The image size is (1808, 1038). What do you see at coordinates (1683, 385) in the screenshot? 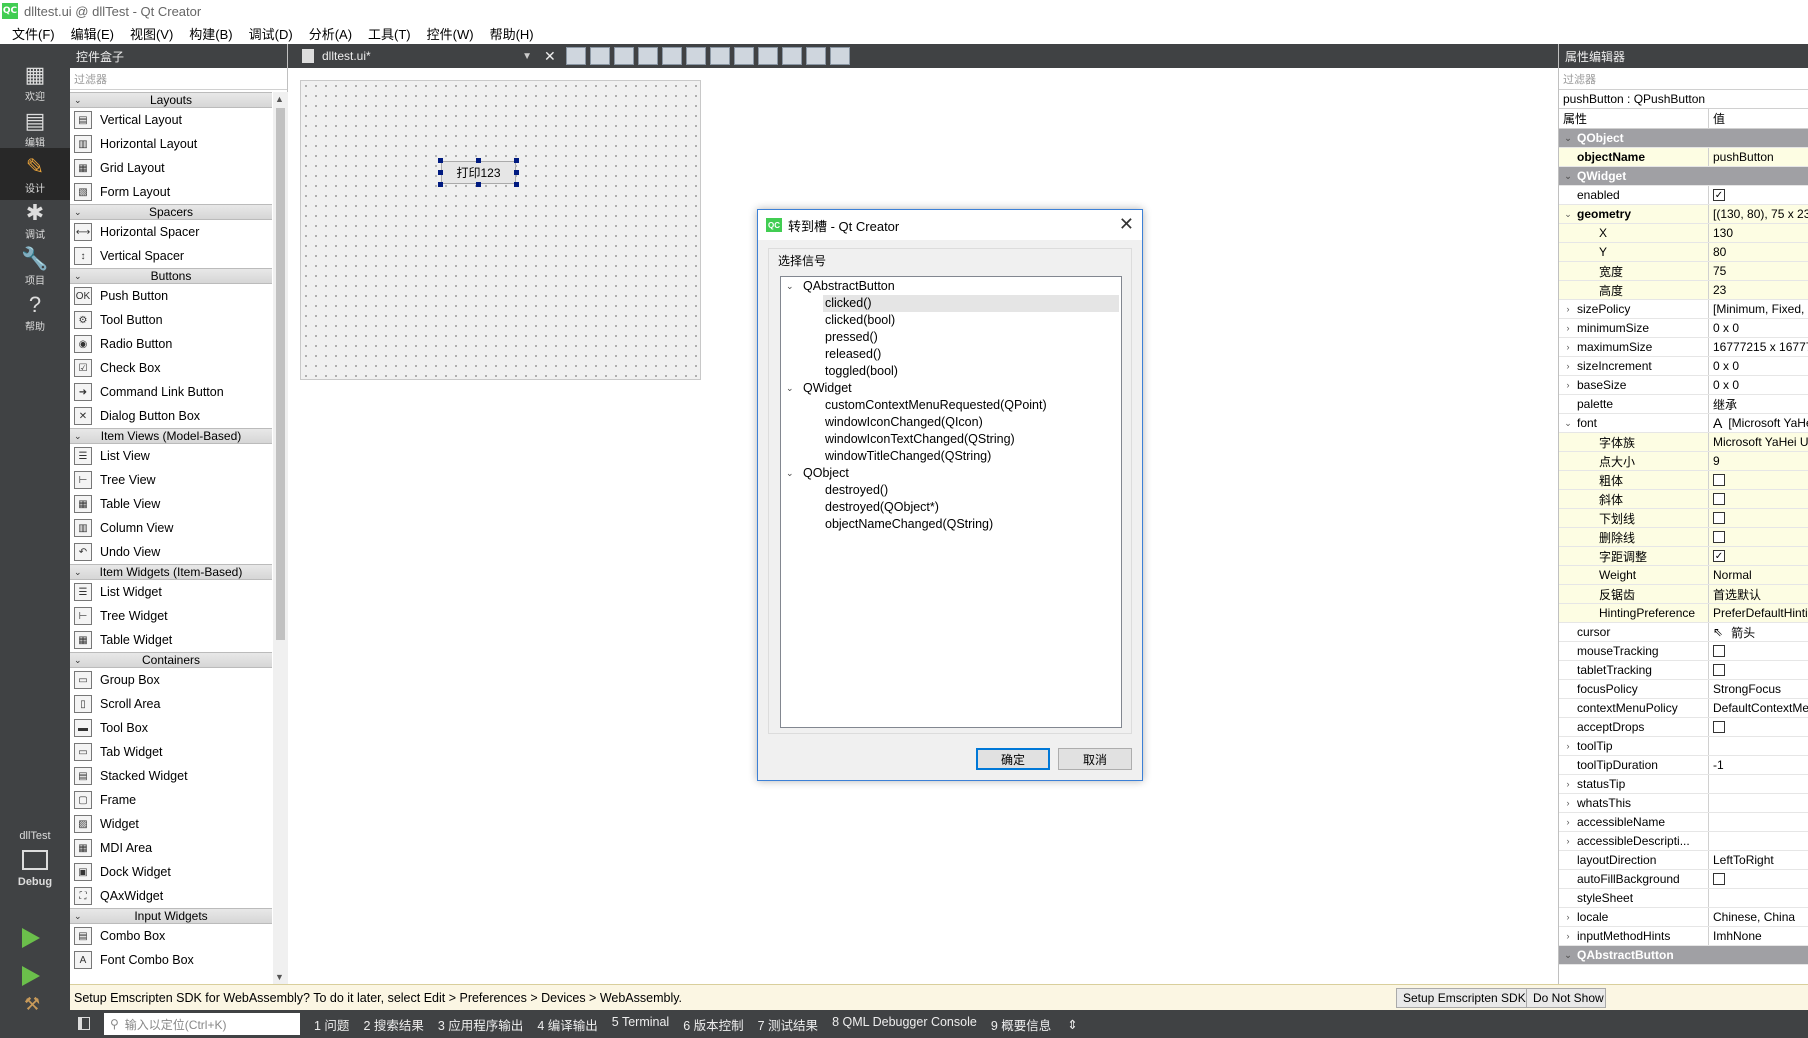
I see `property-row: › baseSize 0 x 0` at bounding box center [1683, 385].